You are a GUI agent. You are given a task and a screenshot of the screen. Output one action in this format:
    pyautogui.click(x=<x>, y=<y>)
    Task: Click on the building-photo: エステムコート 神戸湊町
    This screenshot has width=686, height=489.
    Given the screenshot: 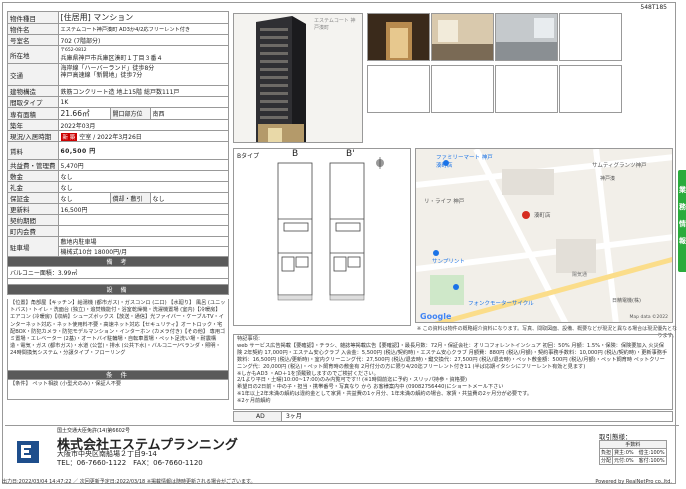 What is the action you would take?
    pyautogui.click(x=298, y=78)
    